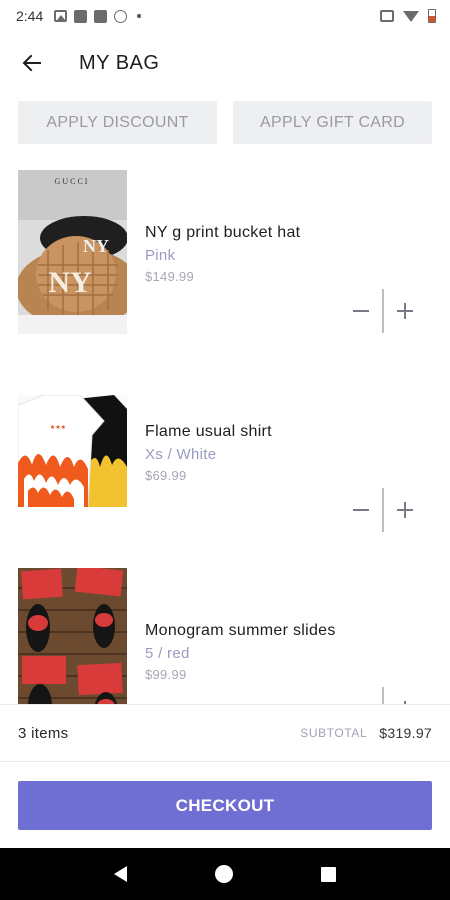 Image resolution: width=450 pixels, height=900 pixels. I want to click on image-notification-icon, so click(61, 16).